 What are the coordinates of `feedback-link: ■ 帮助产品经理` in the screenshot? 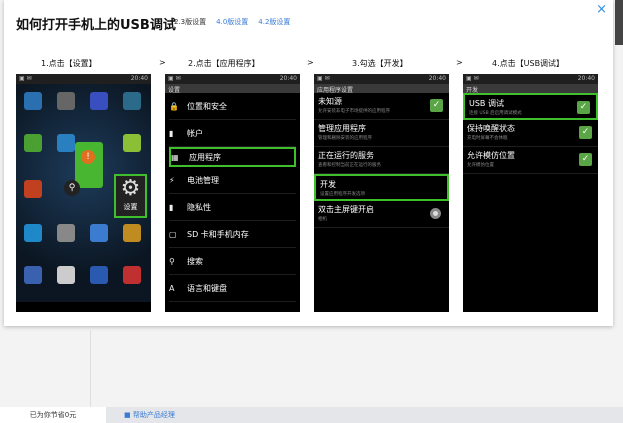 It's located at (149, 415).